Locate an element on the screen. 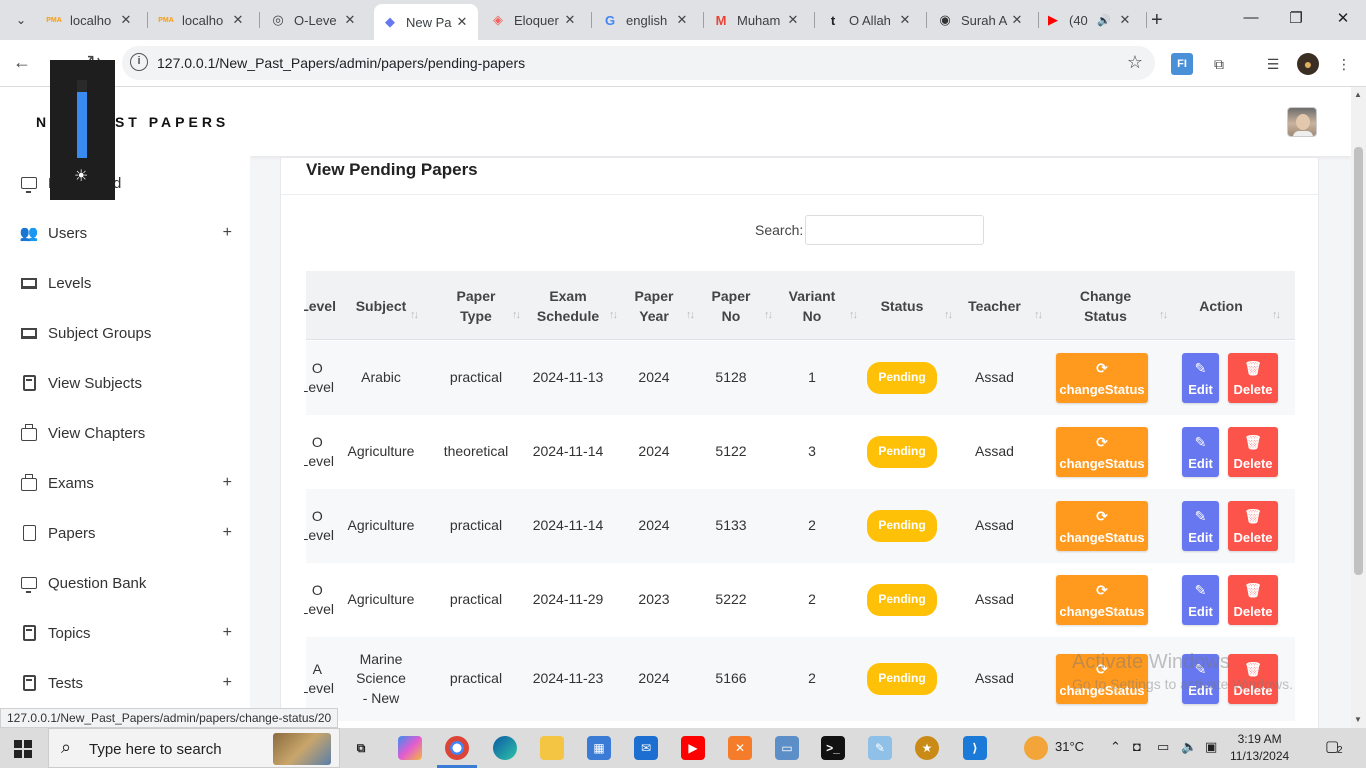  sidebar-item-view-subjects: View Subjects is located at coordinates (125, 383).